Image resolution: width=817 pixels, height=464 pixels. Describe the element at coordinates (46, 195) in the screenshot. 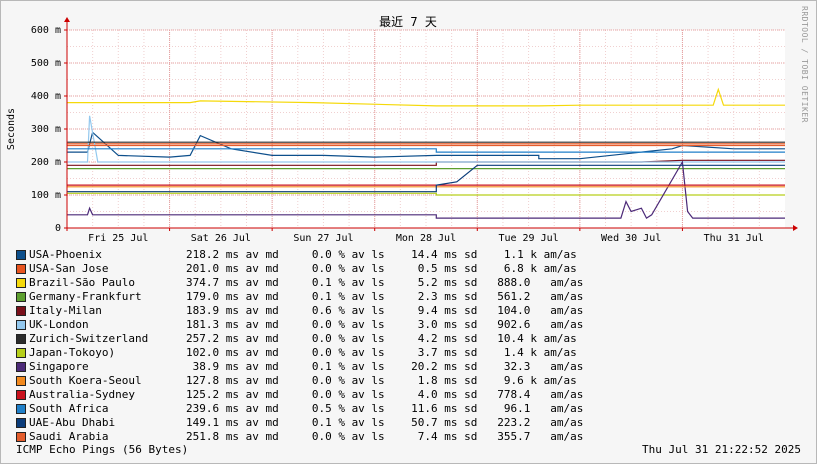

I see `y-tick-label: 100 m` at that location.